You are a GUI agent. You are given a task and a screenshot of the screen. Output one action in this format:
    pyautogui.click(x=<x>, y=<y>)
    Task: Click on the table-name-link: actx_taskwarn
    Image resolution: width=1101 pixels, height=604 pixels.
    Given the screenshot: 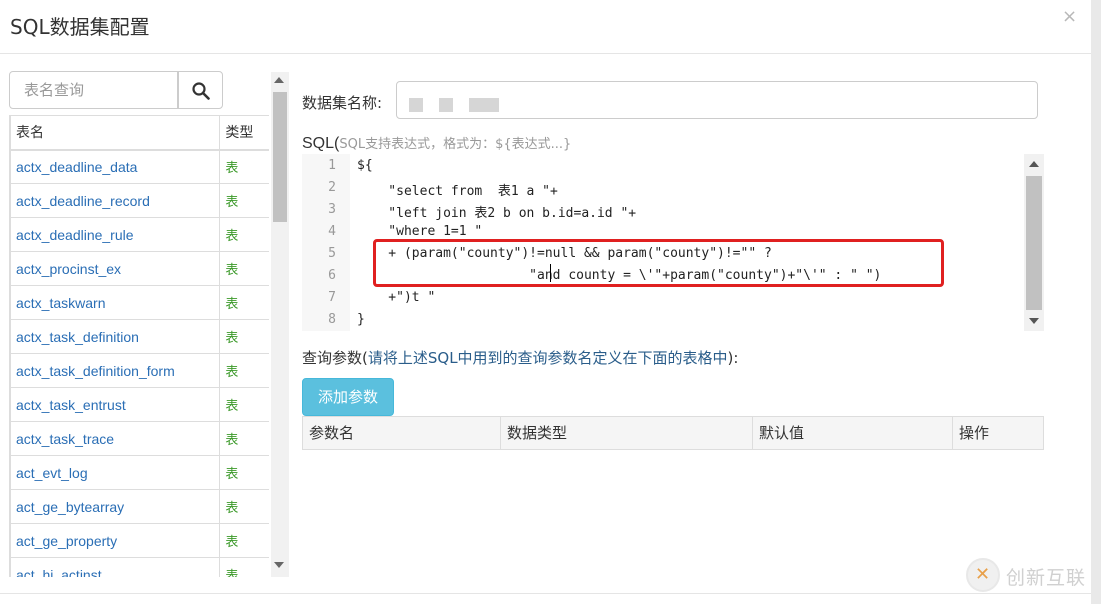 What is the action you would take?
    pyautogui.click(x=115, y=302)
    